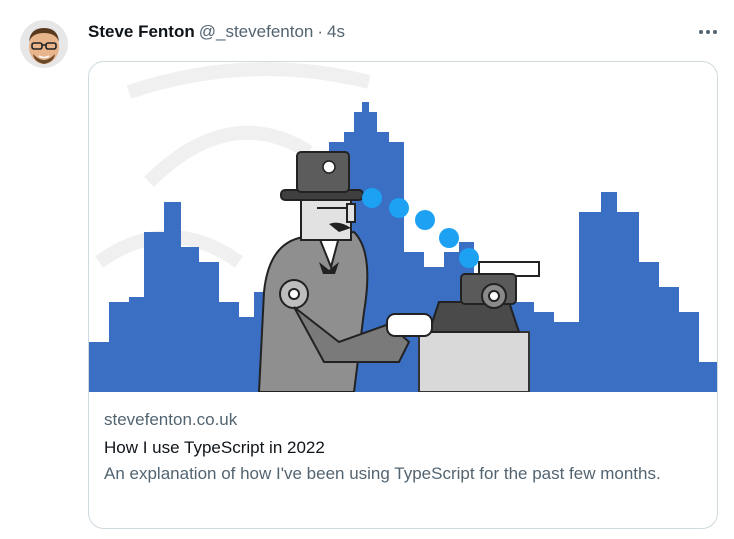  What do you see at coordinates (171, 419) in the screenshot?
I see `card-domain: stevefenton.co.uk` at bounding box center [171, 419].